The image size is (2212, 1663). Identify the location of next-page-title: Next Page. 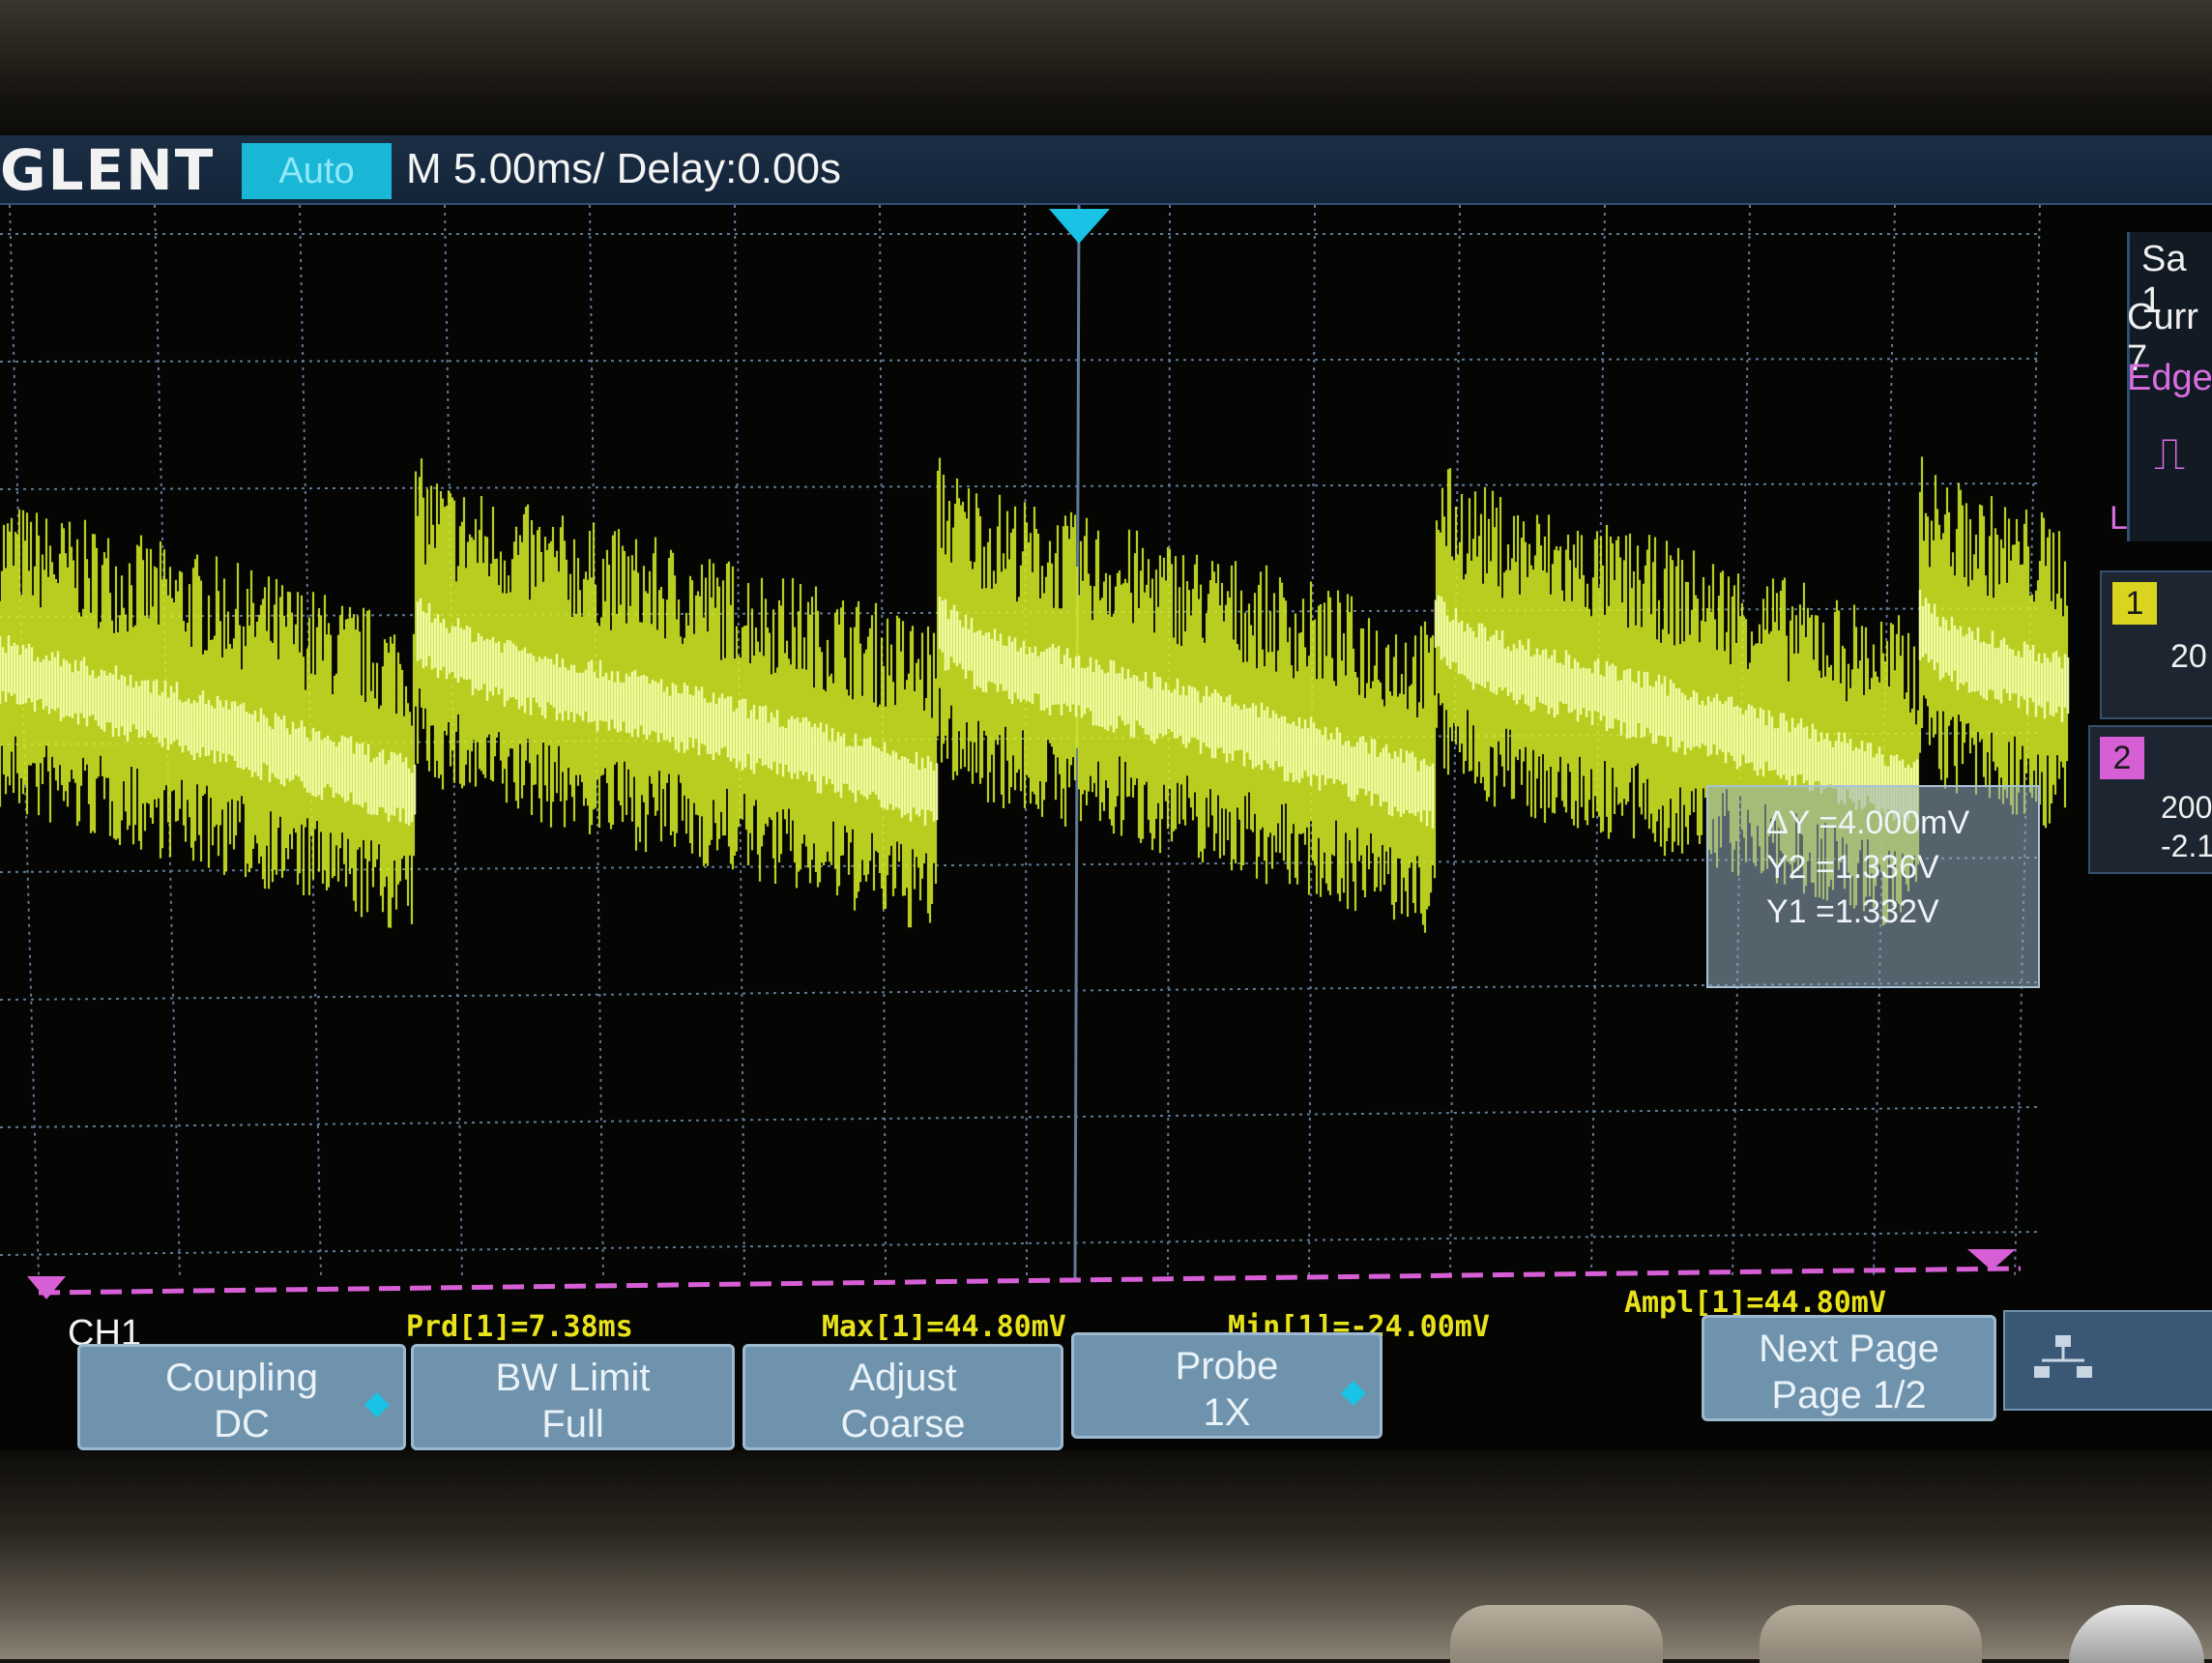
(1849, 1349).